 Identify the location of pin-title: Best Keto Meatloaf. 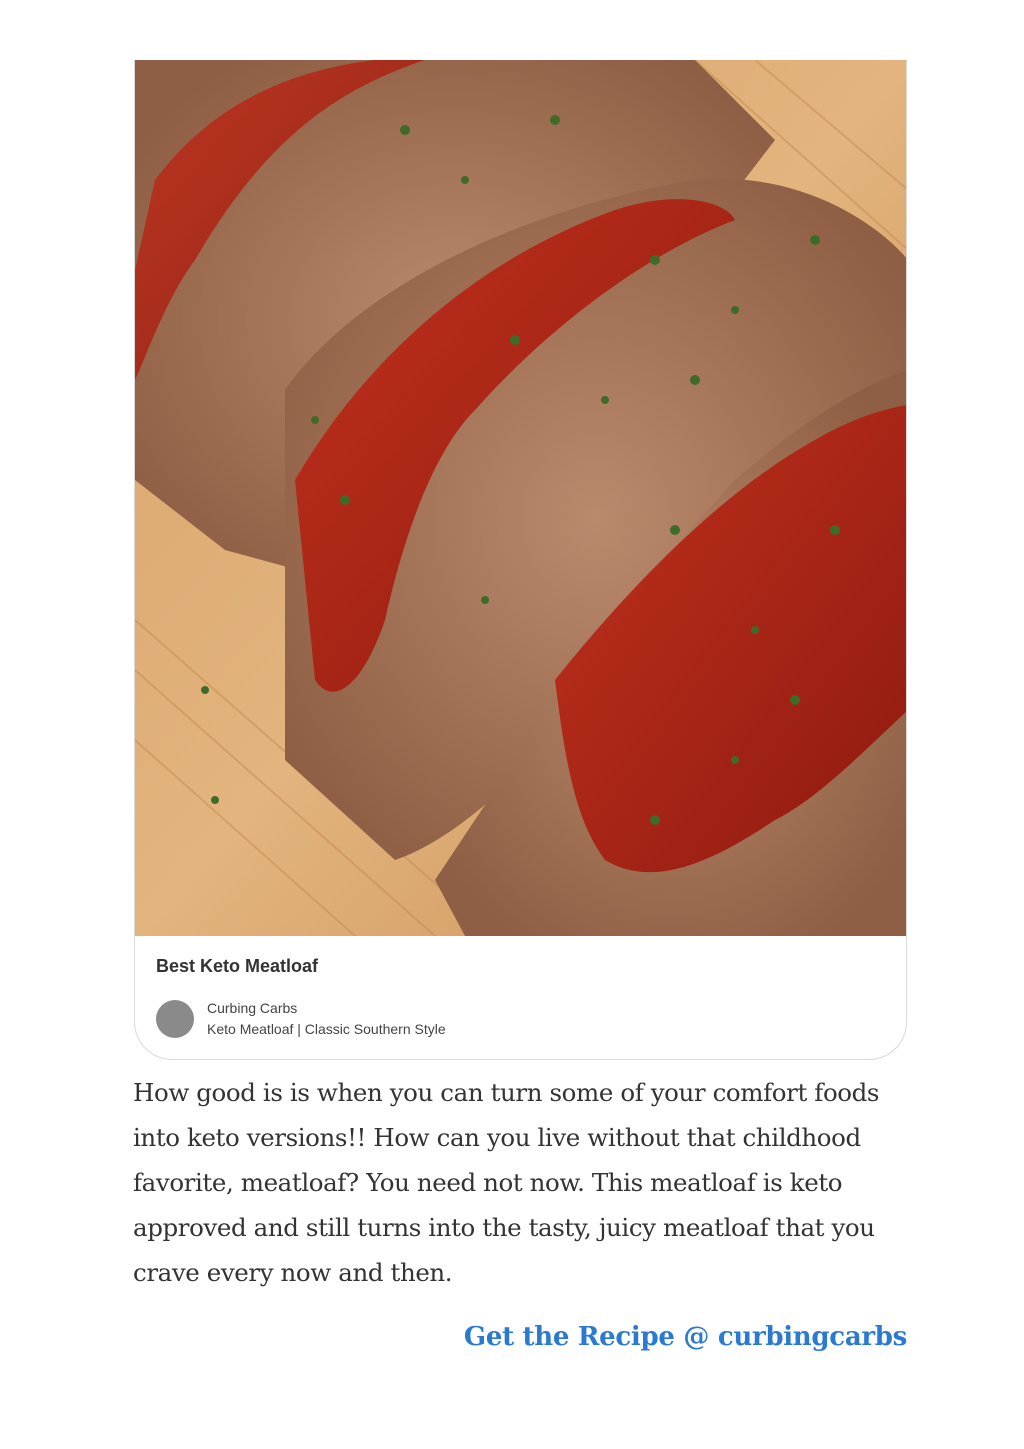
(237, 966).